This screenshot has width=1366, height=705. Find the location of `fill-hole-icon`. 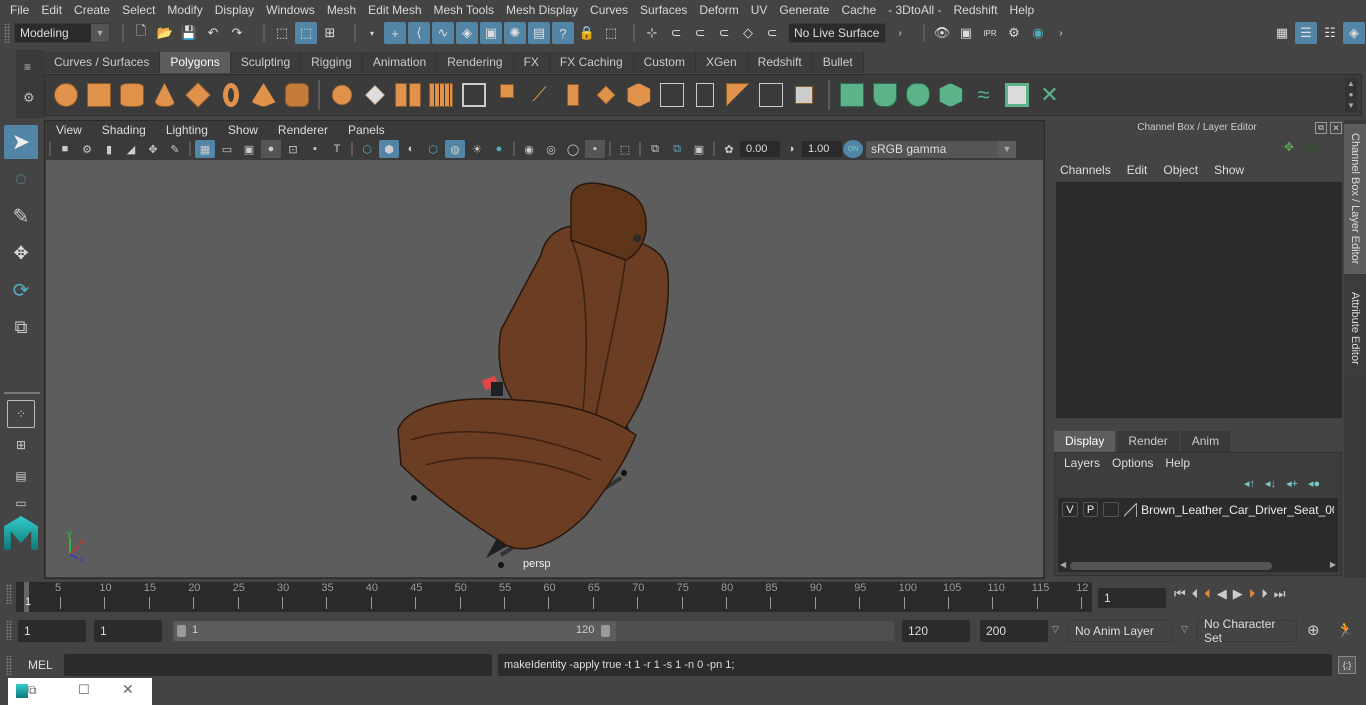

fill-hole-icon is located at coordinates (803, 95).